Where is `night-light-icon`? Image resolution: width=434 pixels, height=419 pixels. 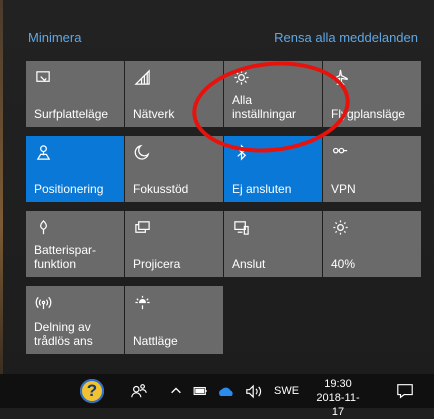 night-light-icon is located at coordinates (142, 302).